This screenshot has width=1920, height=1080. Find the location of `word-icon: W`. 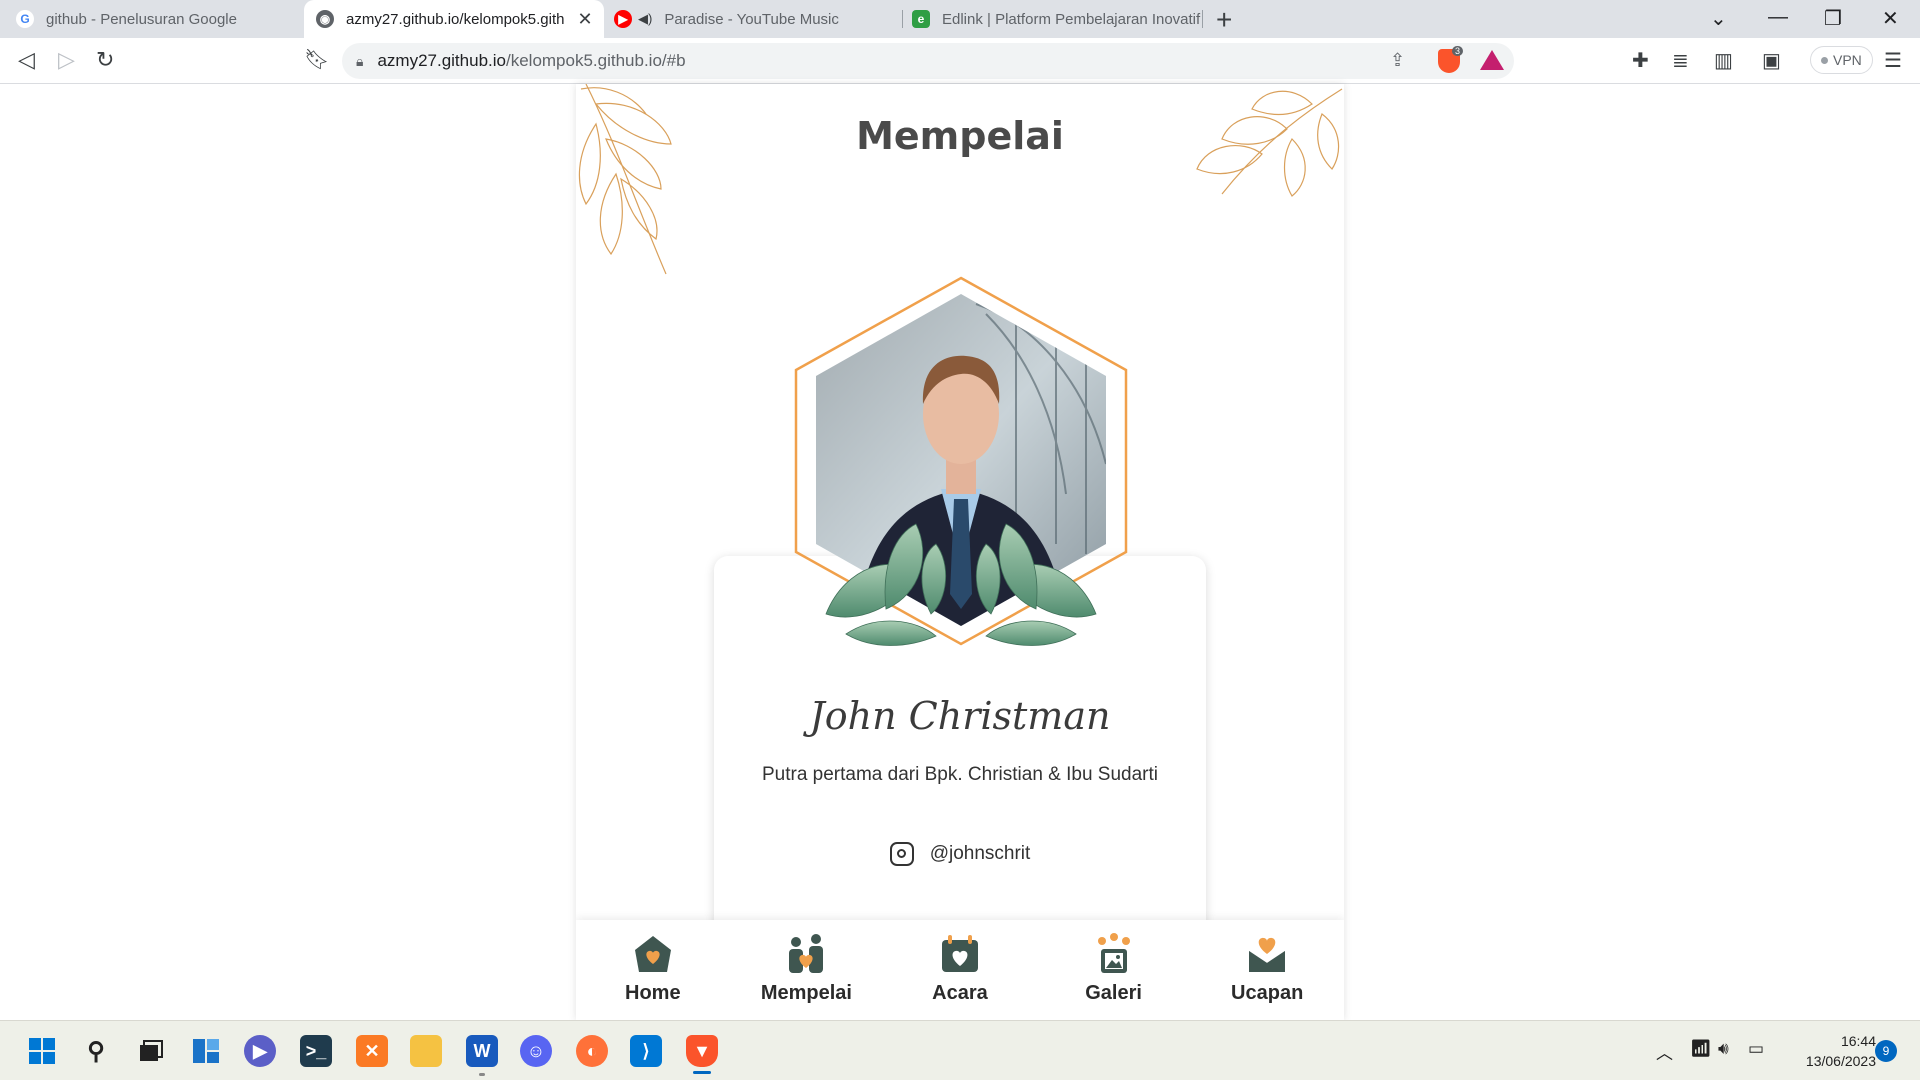

word-icon: W is located at coordinates (482, 1051).